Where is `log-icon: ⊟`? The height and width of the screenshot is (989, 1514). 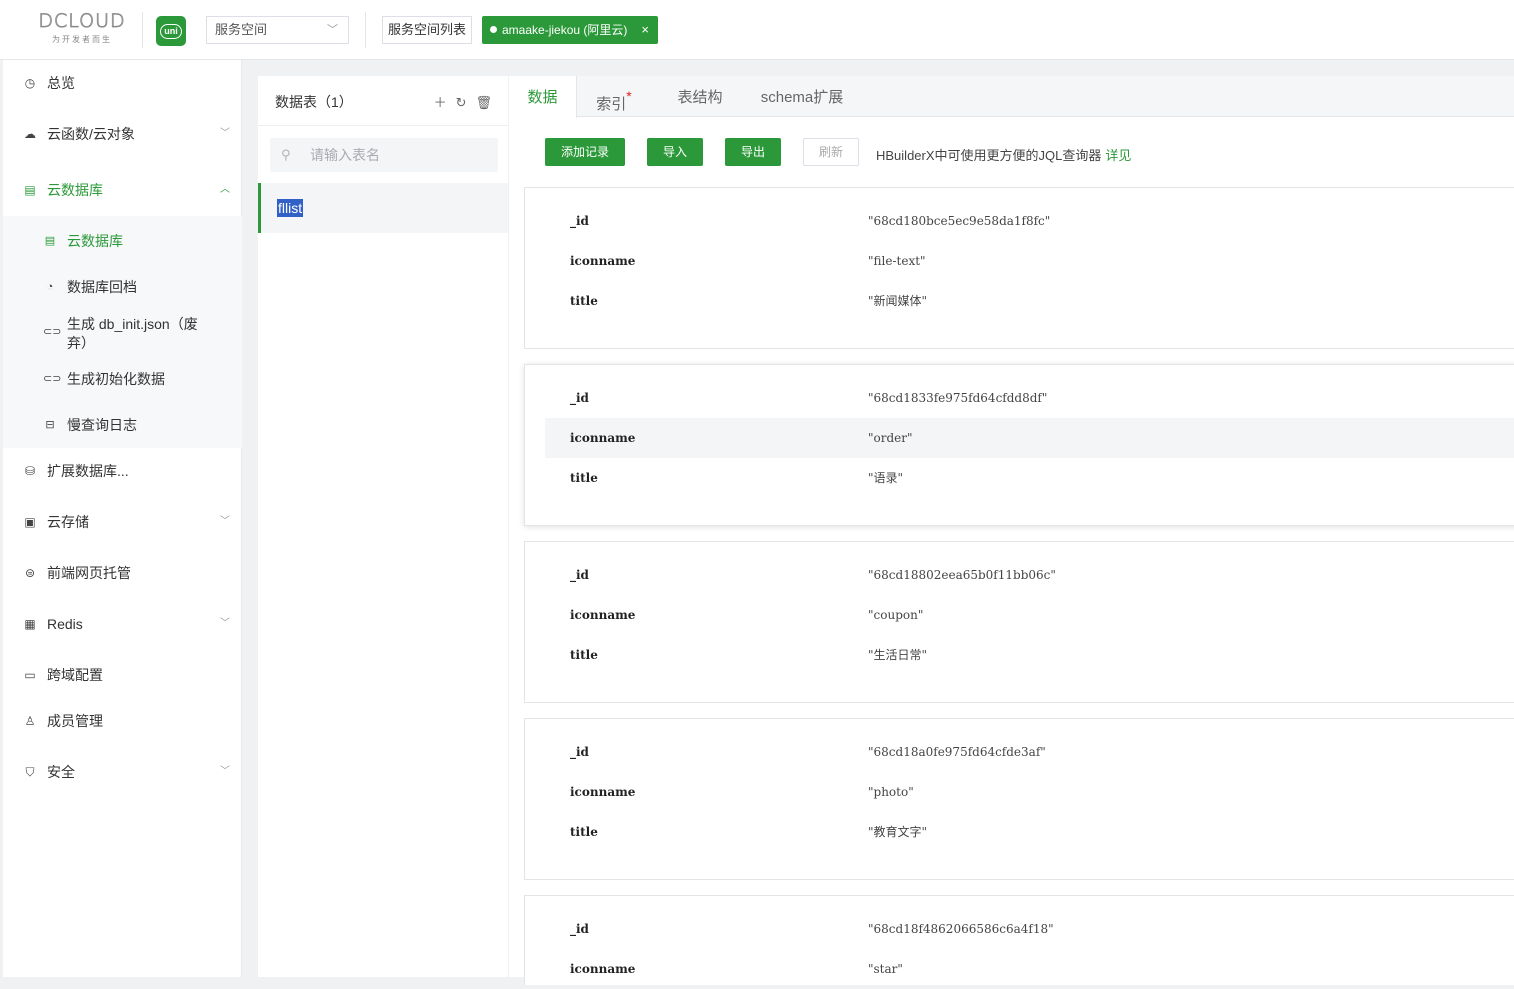
log-icon: ⊟ is located at coordinates (50, 425).